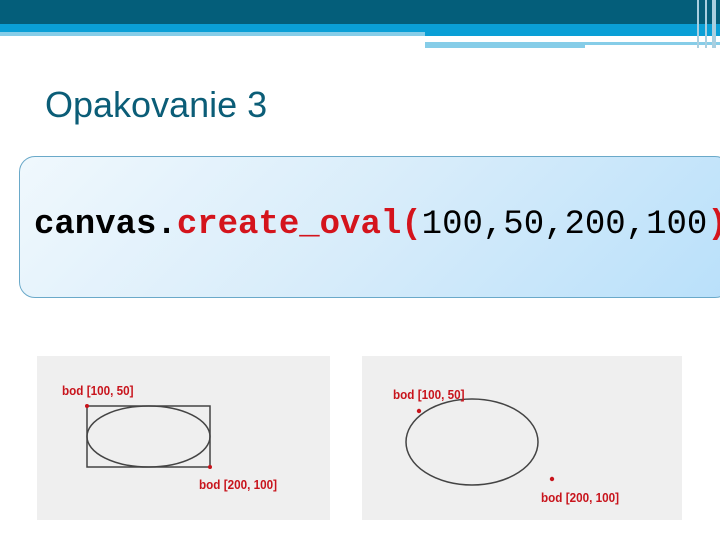  Describe the element at coordinates (411, 225) in the screenshot. I see `code-paren: (` at that location.